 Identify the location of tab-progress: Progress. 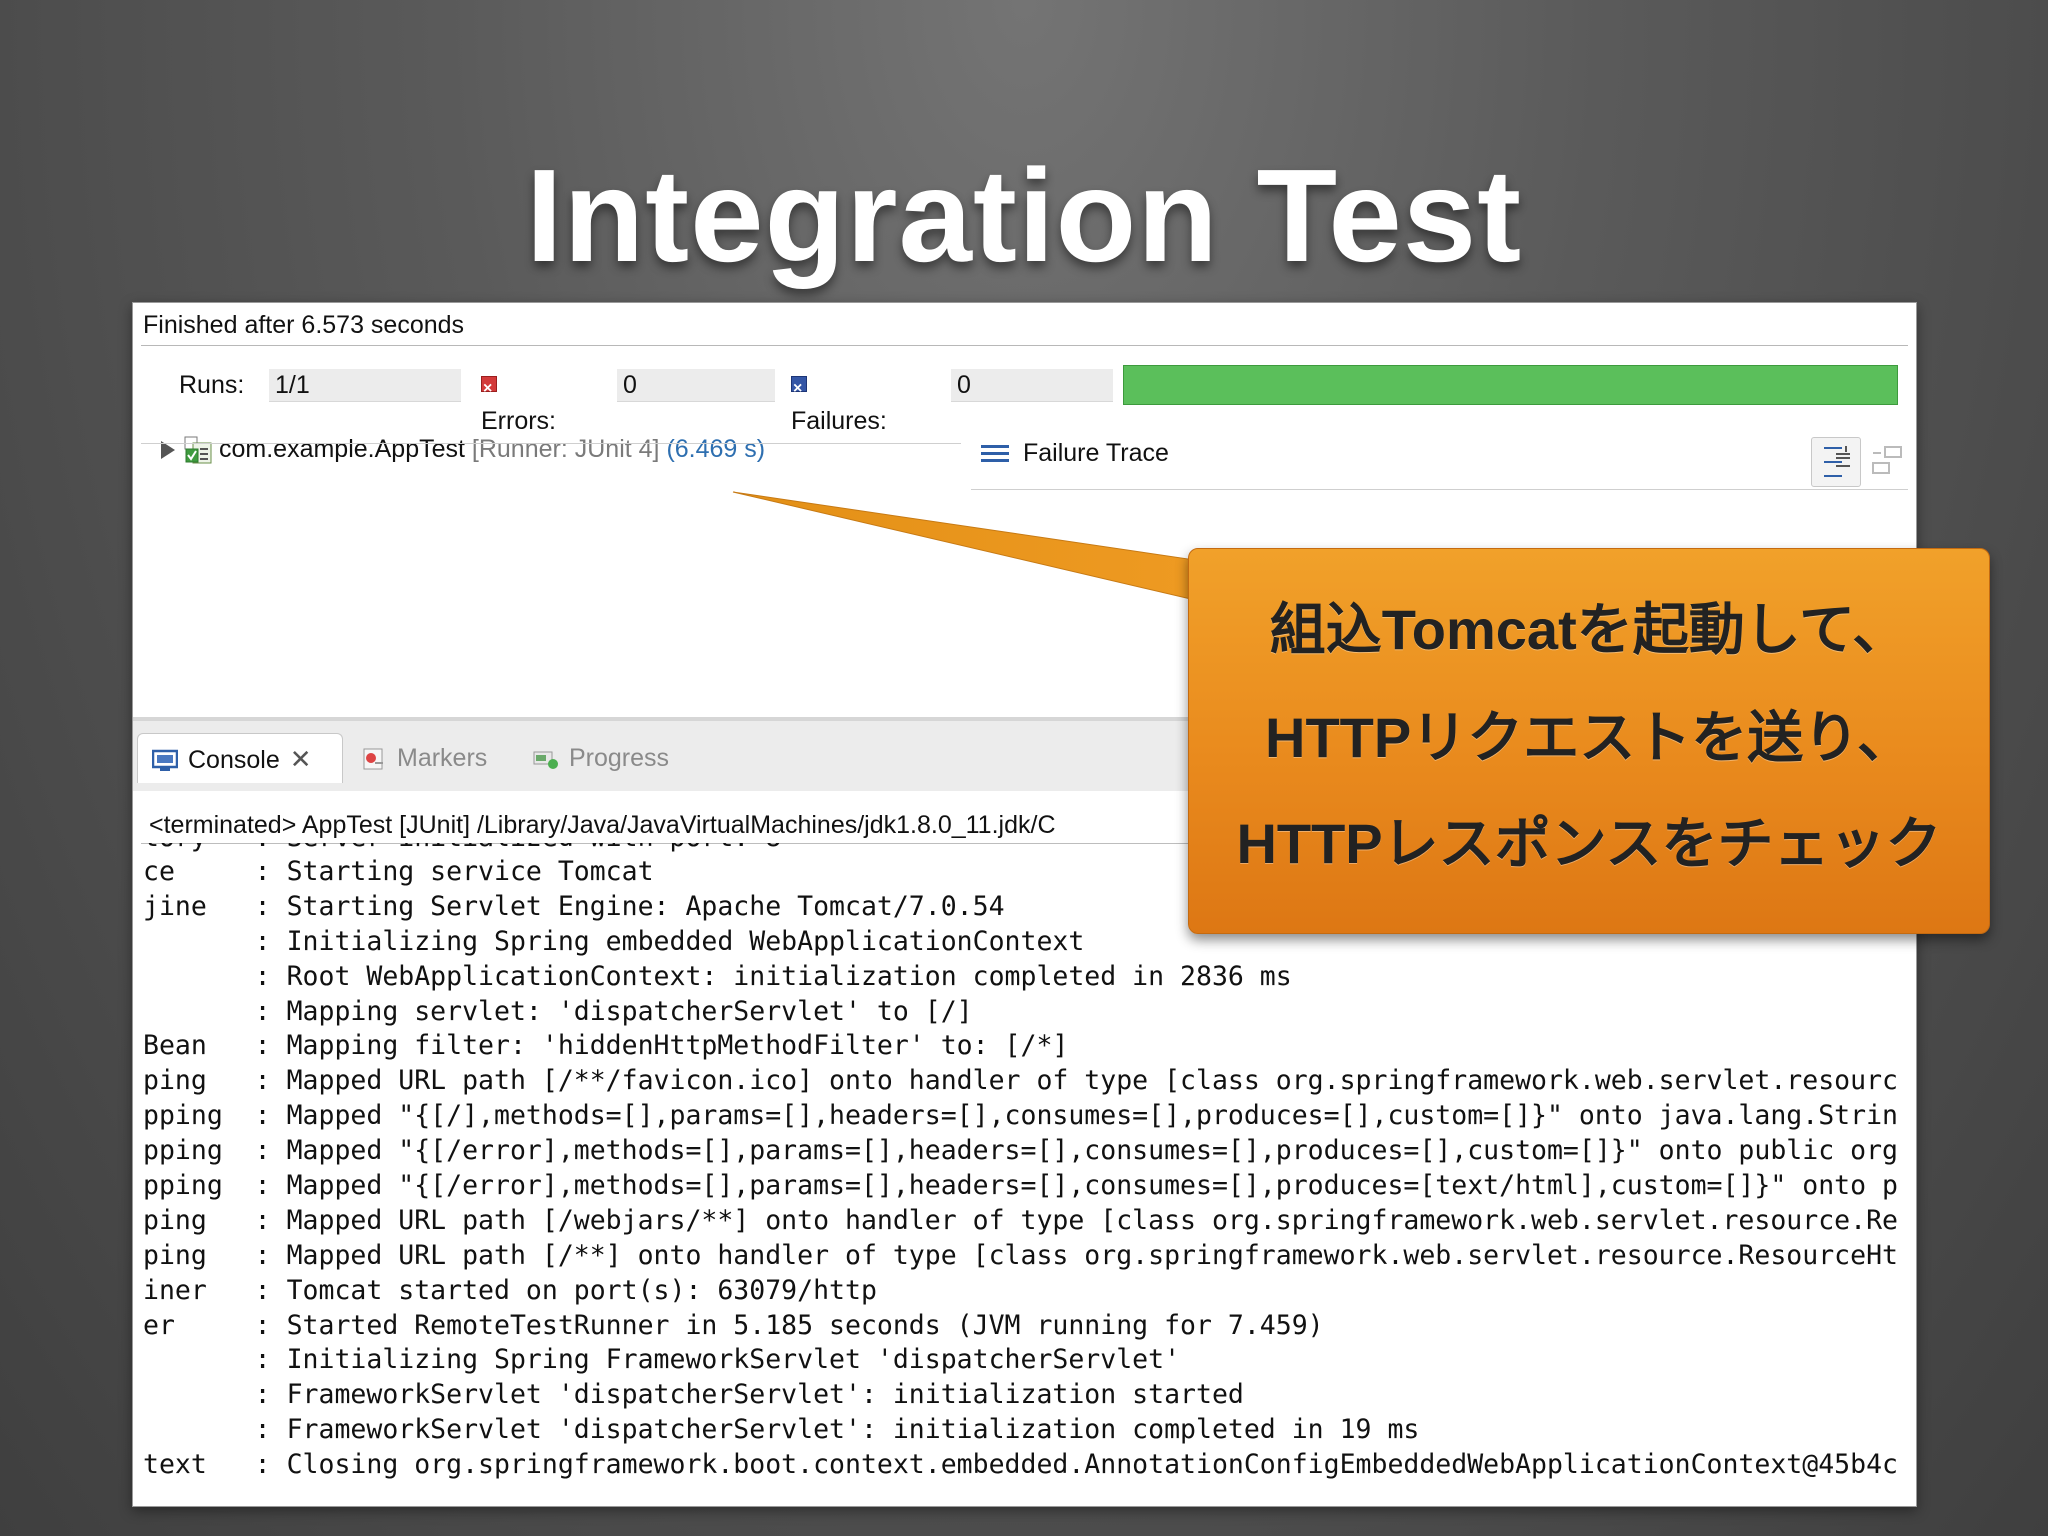
(601, 758).